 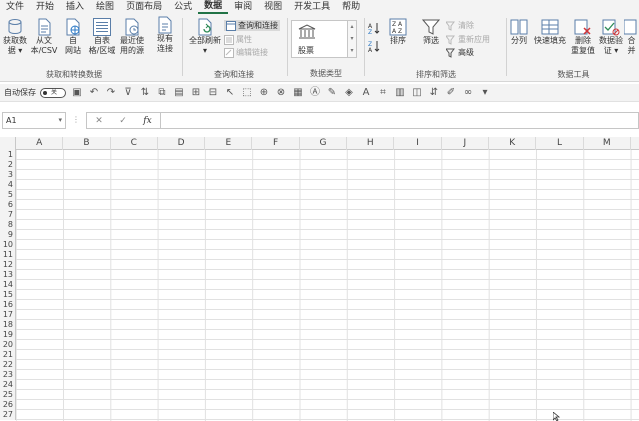 I want to click on sort-ascending-button: AZ, so click(x=375, y=29).